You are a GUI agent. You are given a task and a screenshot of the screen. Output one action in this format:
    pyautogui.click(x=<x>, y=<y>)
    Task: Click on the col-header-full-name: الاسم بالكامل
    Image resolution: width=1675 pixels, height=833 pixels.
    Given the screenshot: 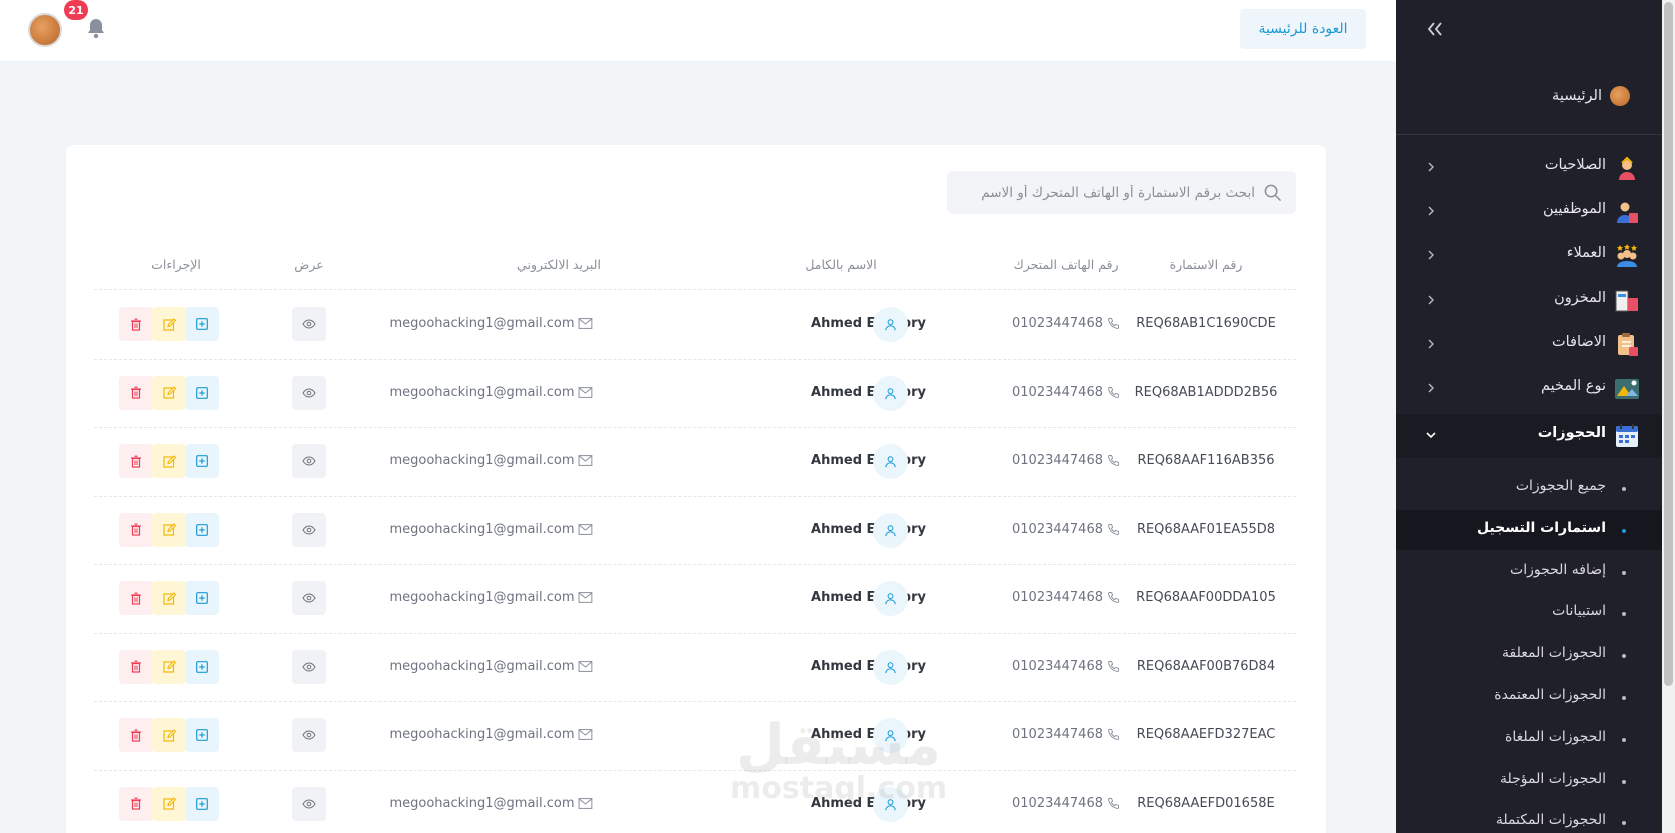 What is the action you would take?
    pyautogui.click(x=841, y=264)
    